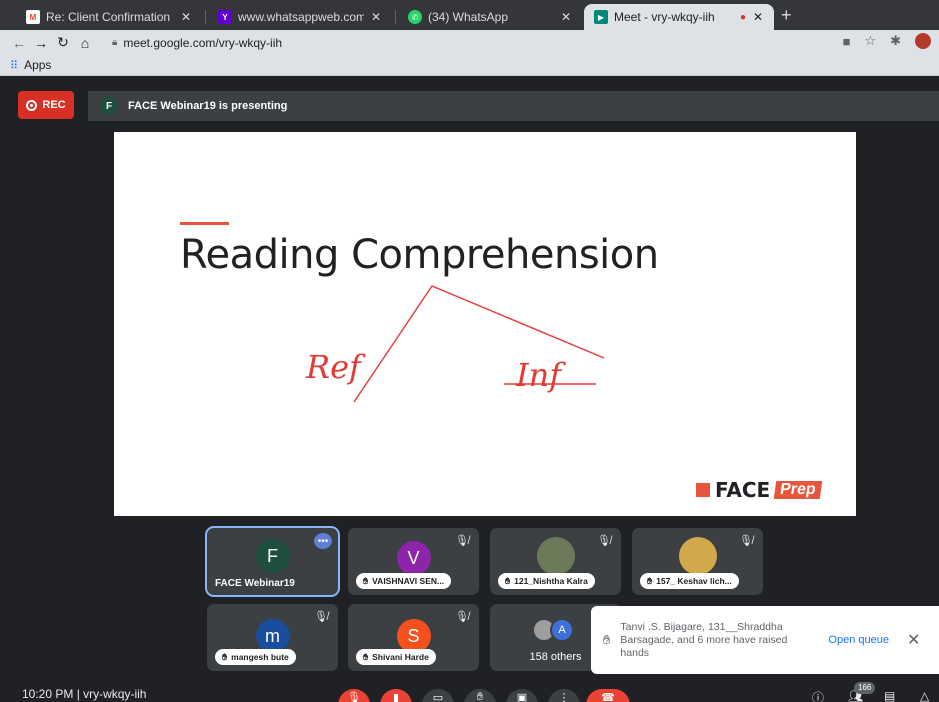 This screenshot has height=702, width=939. Describe the element at coordinates (33, 17) in the screenshot. I see `gmail-icon: M` at that location.